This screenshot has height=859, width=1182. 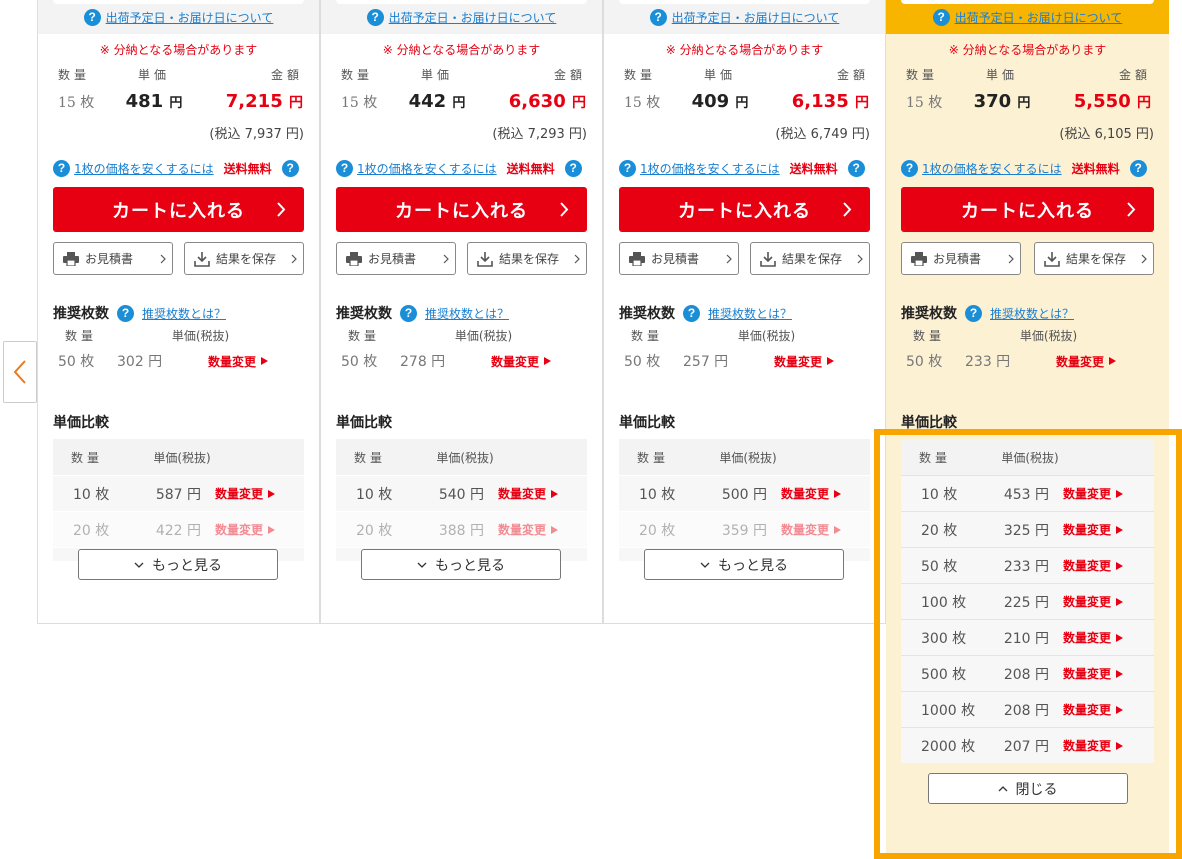 I want to click on row-unit-price: 208 円, so click(x=1026, y=674).